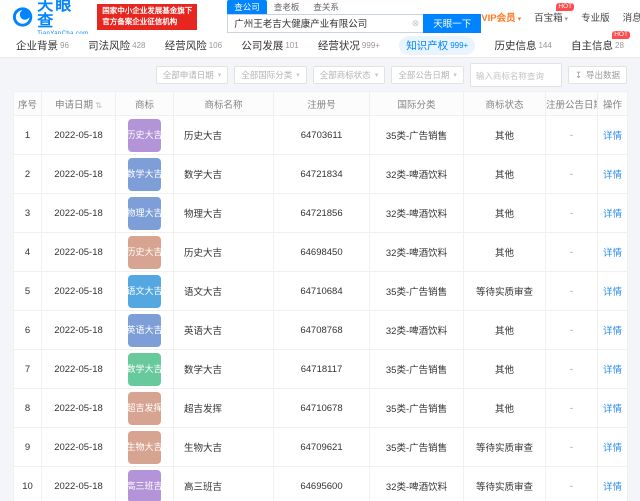 The width and height of the screenshot is (640, 501). I want to click on cell-reg-number: 64695600, so click(321, 483).